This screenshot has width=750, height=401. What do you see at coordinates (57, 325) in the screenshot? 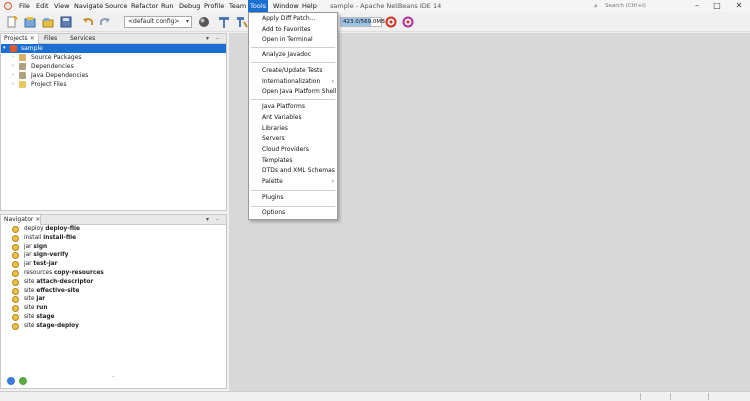
I see `goal-name: stage-deploy` at bounding box center [57, 325].